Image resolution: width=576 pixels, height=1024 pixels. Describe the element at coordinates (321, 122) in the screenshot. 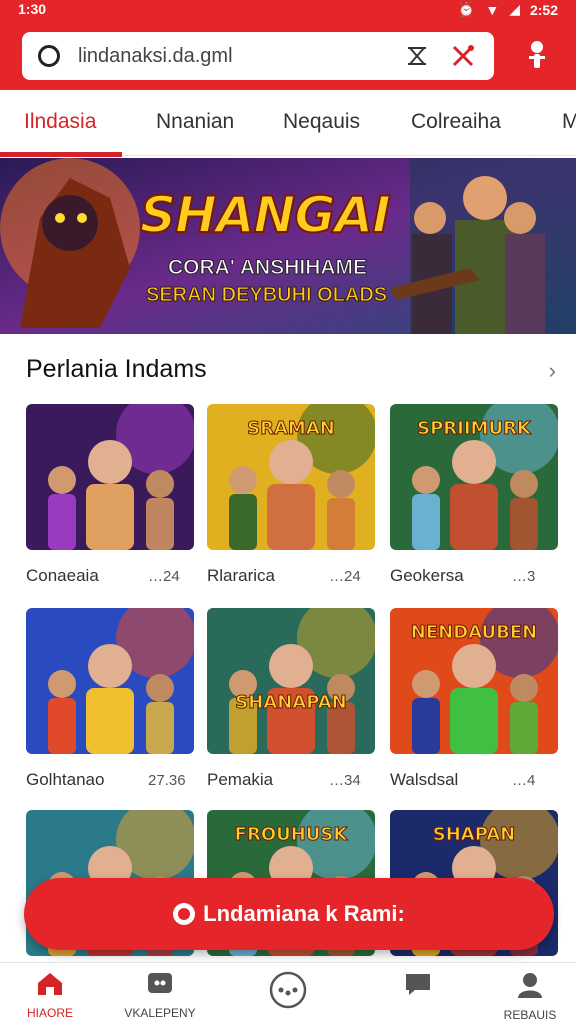

I see `tab-neqauis: Neqauis` at that location.